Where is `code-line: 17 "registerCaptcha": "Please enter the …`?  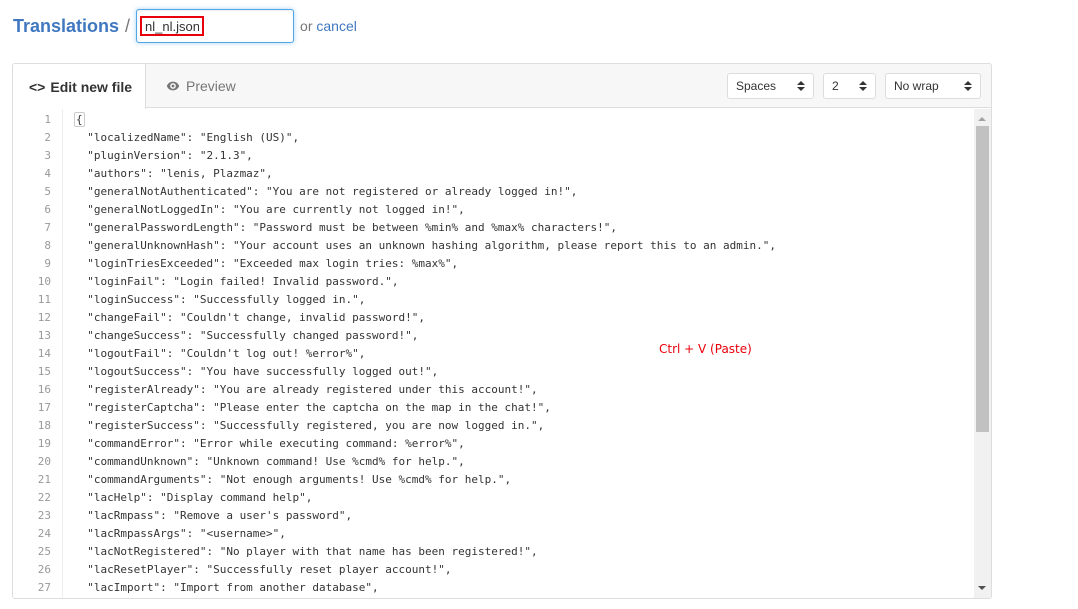 code-line: 17 "registerCaptcha": "Please enter the … is located at coordinates (493, 408).